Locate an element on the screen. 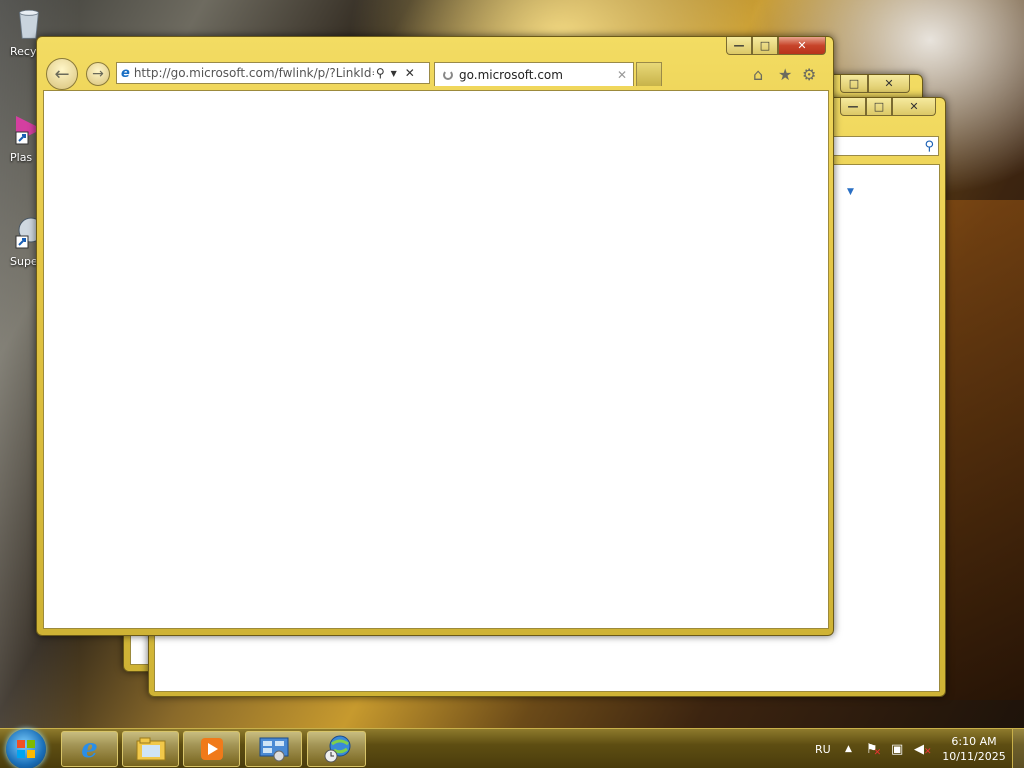 This screenshot has width=1024, height=768. clock-date: 10/11/2025 is located at coordinates (974, 756).